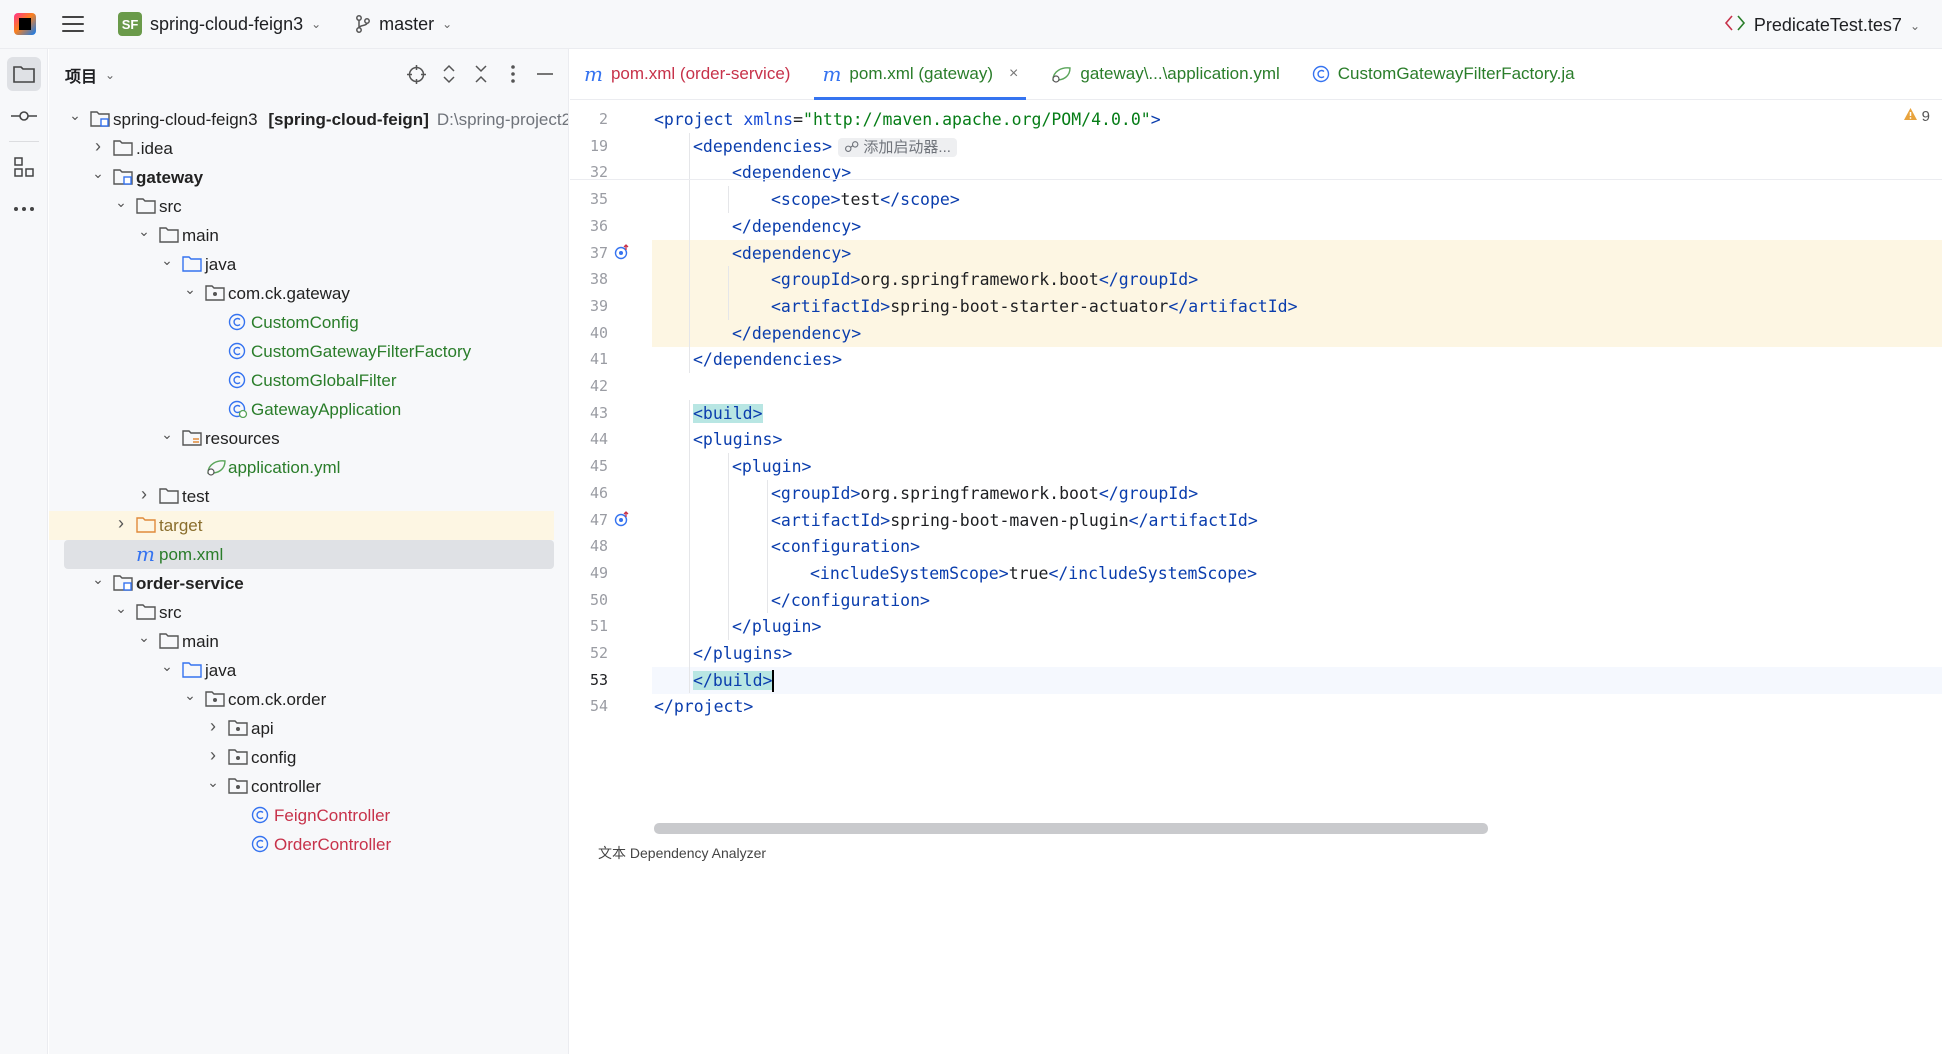 This screenshot has height=1054, width=1942. What do you see at coordinates (1297, 439) in the screenshot?
I see `code-line: <plugins>` at bounding box center [1297, 439].